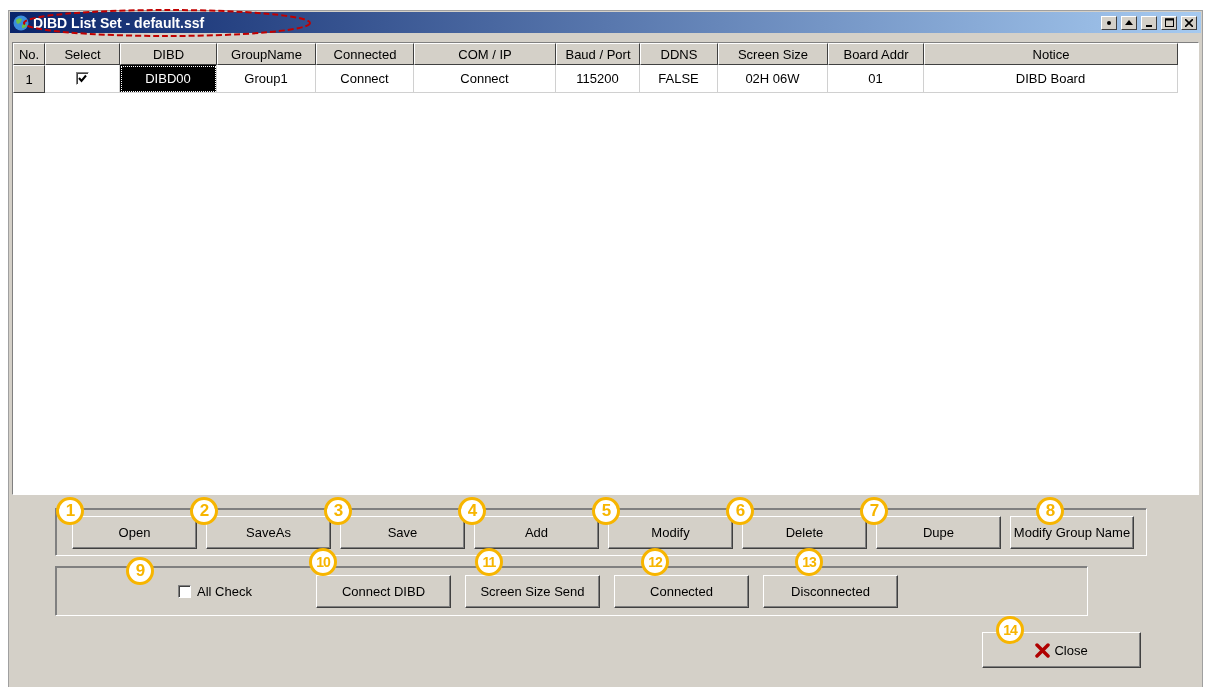  What do you see at coordinates (82, 54) in the screenshot?
I see `column-header: Select` at bounding box center [82, 54].